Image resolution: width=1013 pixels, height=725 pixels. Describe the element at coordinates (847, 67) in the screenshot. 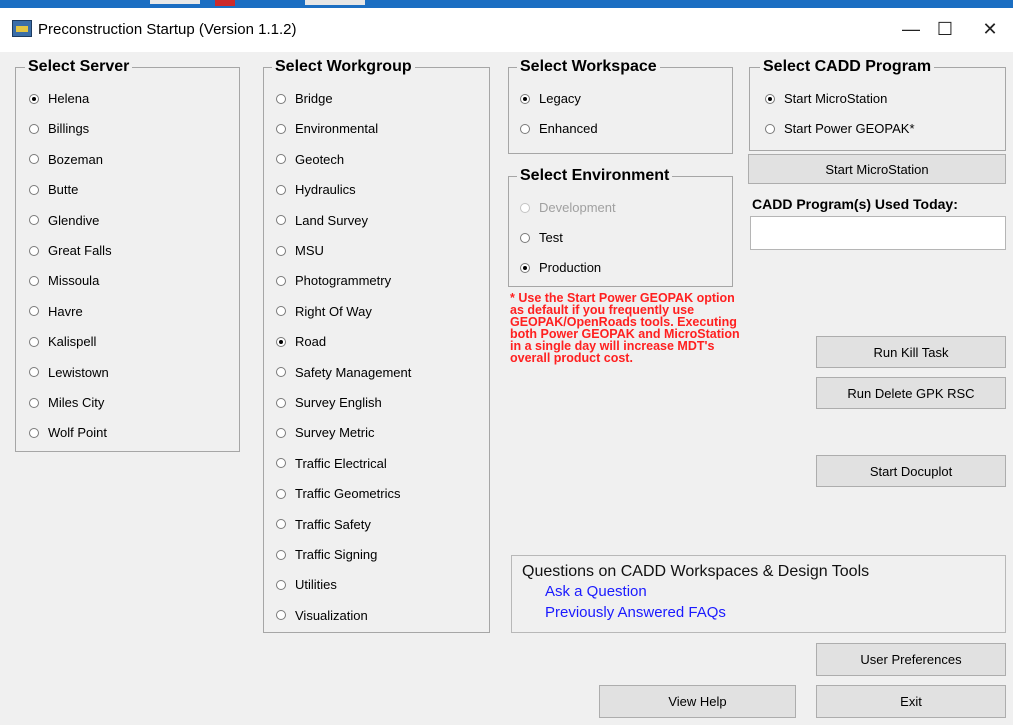

I see `cadd-legend: Select CADD Program` at that location.